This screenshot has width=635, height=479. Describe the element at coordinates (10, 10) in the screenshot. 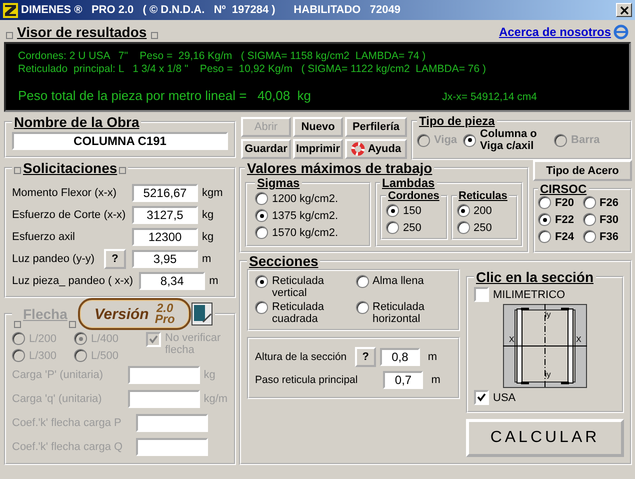

I see `app-logo-icon` at that location.